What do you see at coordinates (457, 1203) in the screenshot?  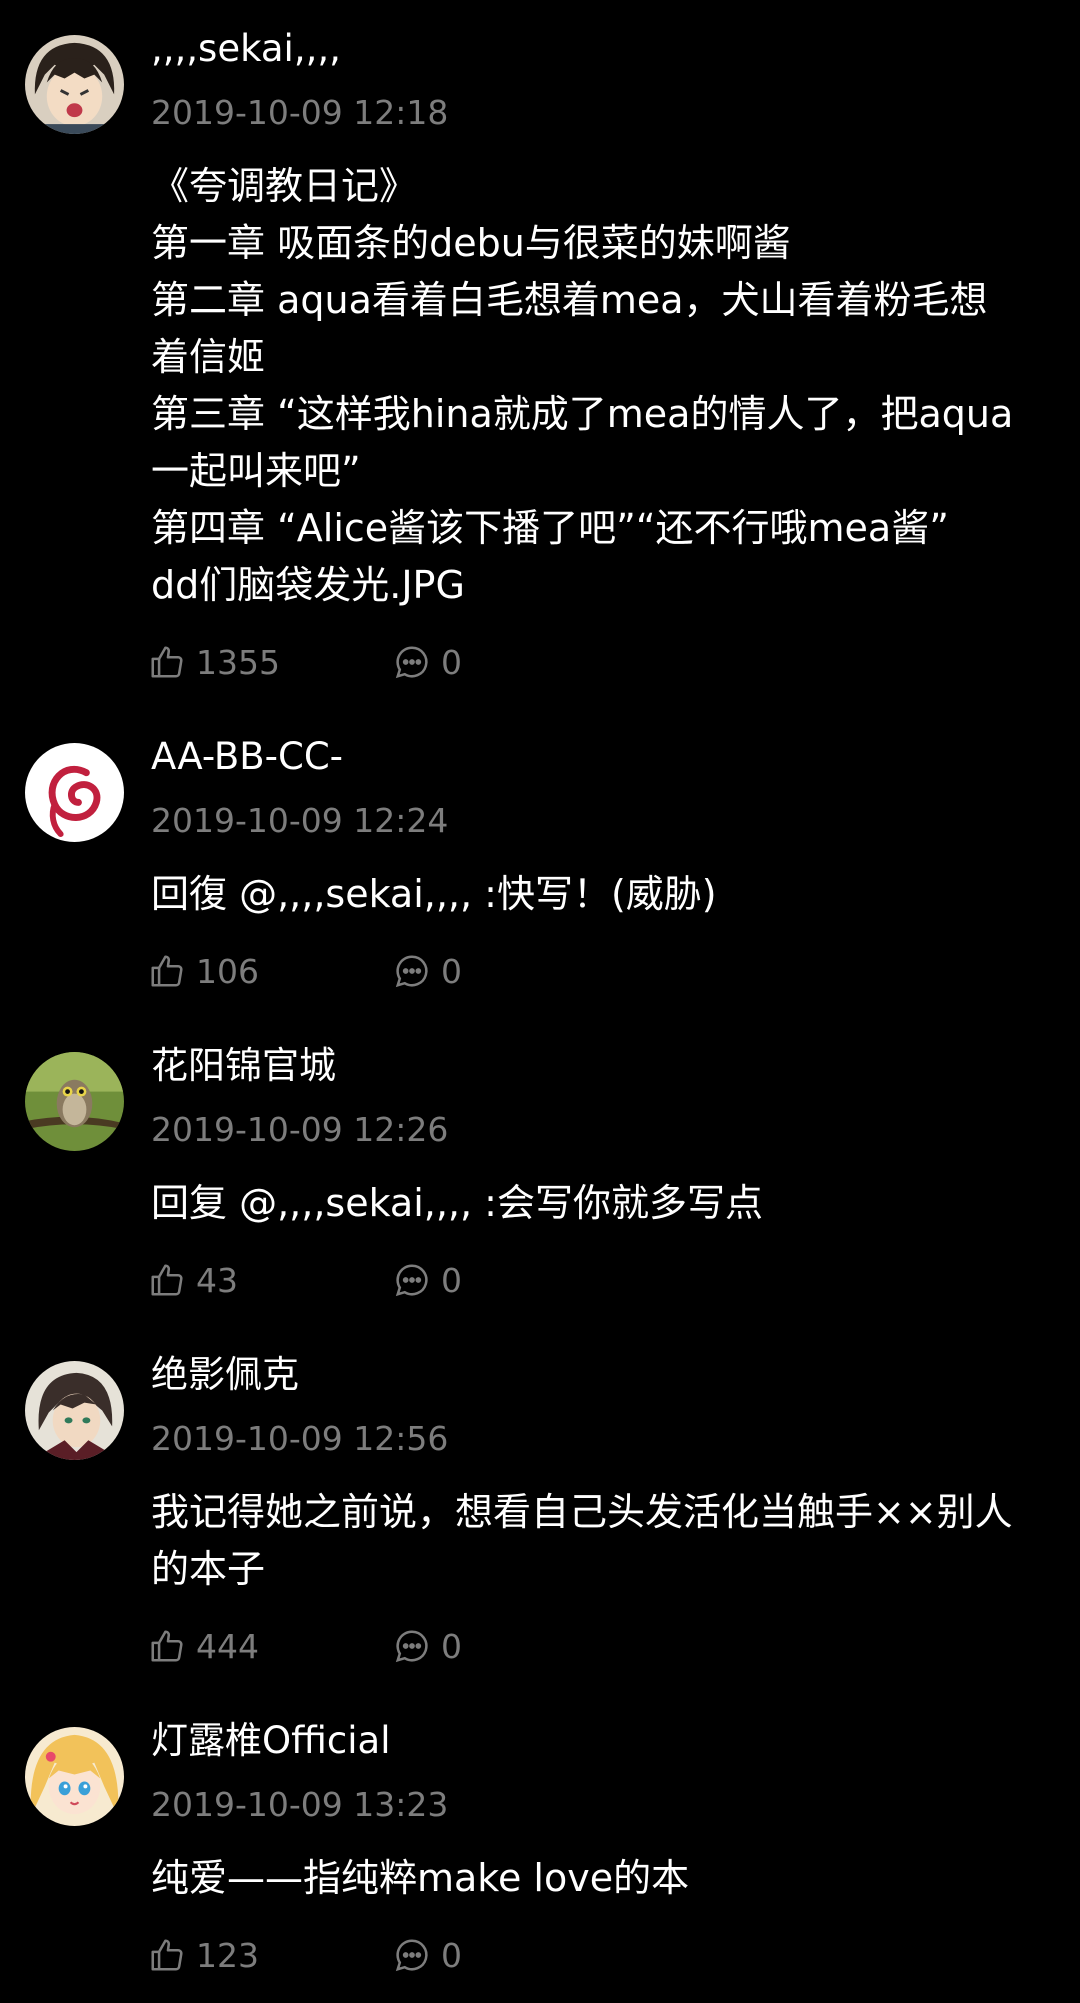 I see `comment-line: 回复 @,,,,sekai,,,, :会写你就多写点` at bounding box center [457, 1203].